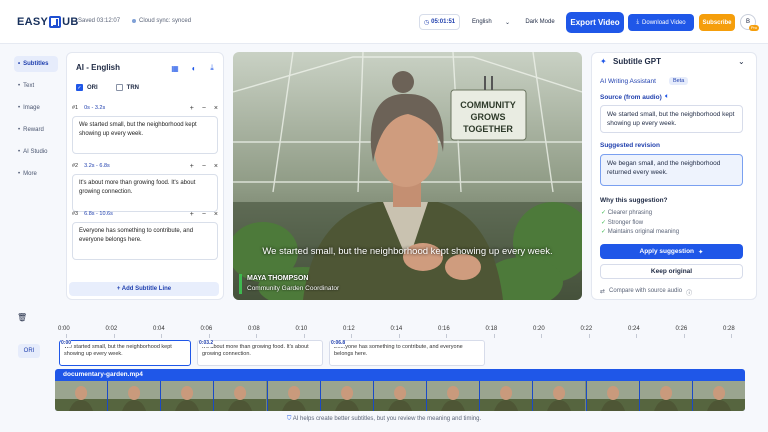 The height and width of the screenshot is (432, 768). I want to click on reason-item: ✓ Maintains original meaning, so click(640, 233).